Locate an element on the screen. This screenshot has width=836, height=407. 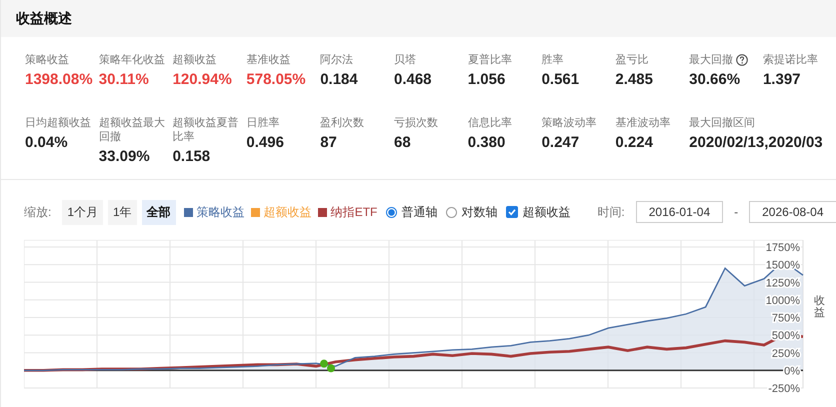
panel-title: 收益概述 is located at coordinates (44, 19).